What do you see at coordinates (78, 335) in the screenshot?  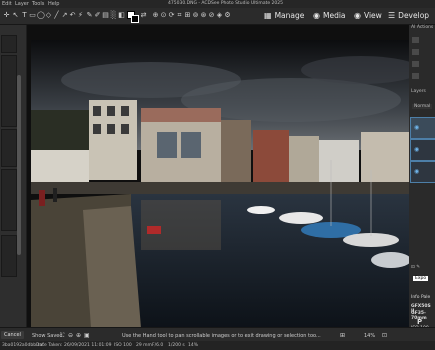 I see `zoom-in-icon: ⊕` at bounding box center [78, 335].